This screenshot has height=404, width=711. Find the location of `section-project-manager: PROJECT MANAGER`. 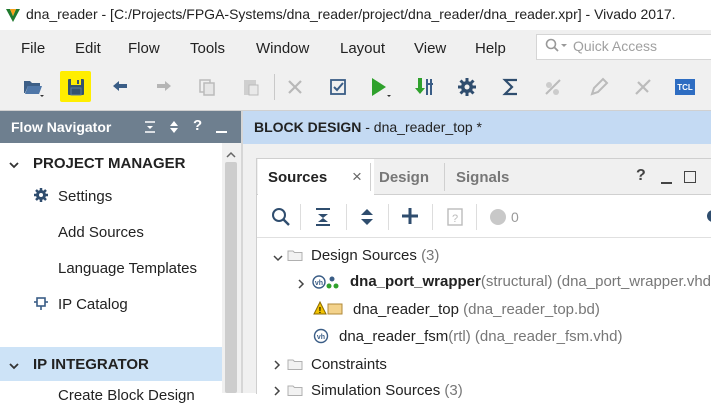

section-project-manager: PROJECT MANAGER is located at coordinates (109, 163).